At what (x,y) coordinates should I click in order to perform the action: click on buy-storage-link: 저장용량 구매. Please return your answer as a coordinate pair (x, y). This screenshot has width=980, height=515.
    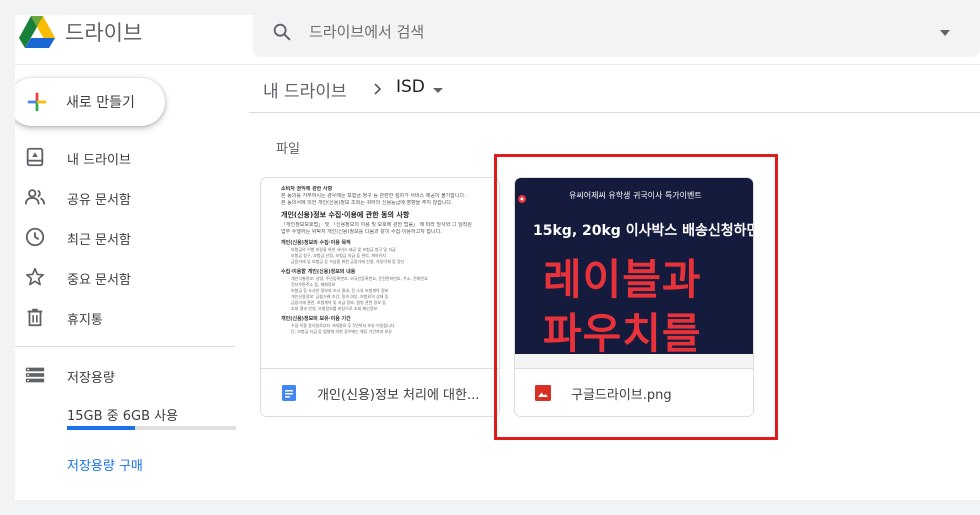
    Looking at the image, I should click on (105, 464).